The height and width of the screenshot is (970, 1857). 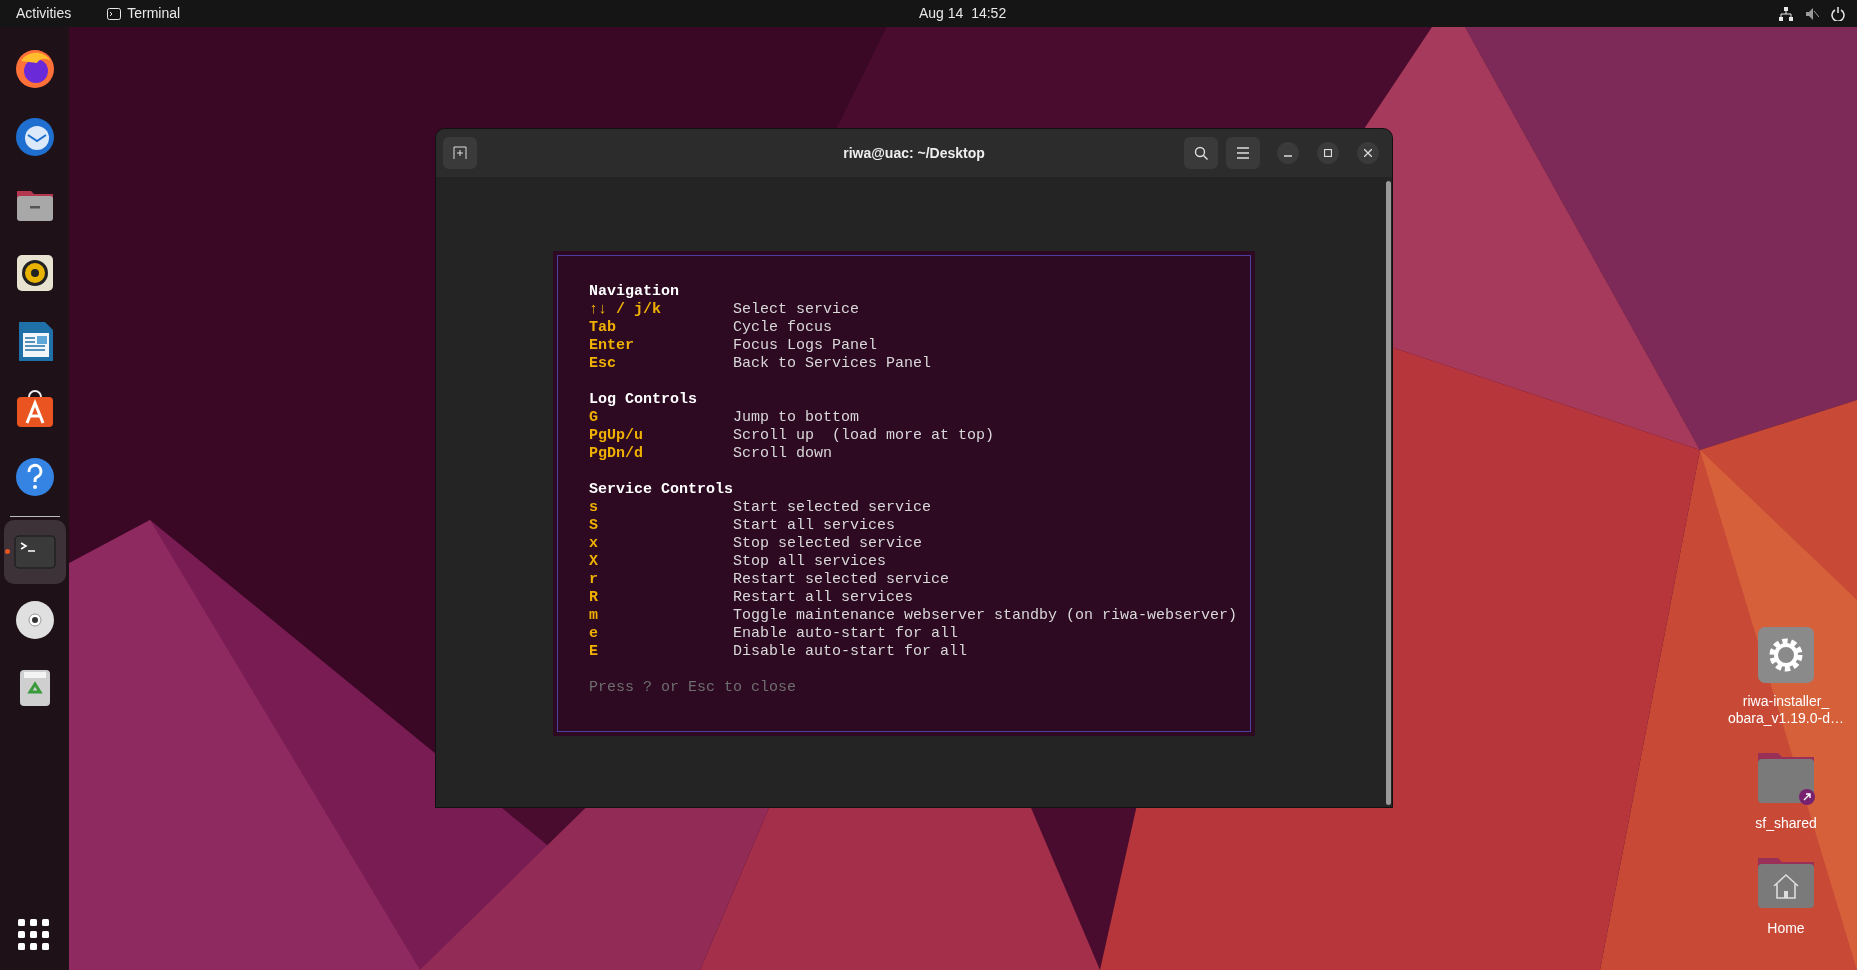 What do you see at coordinates (661, 598) in the screenshot?
I see `shortcut-key: R` at bounding box center [661, 598].